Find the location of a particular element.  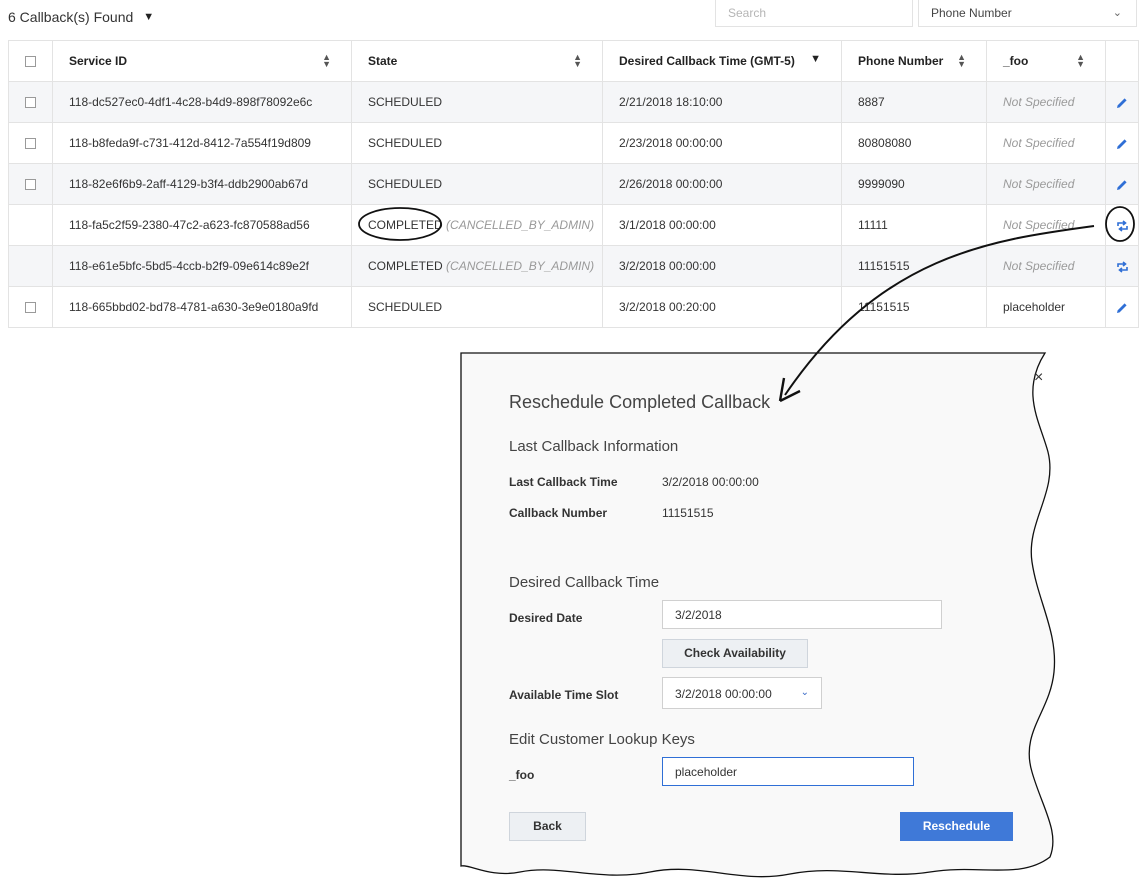

time-cell: 2/21/2018 18:10:00 is located at coordinates (722, 102).